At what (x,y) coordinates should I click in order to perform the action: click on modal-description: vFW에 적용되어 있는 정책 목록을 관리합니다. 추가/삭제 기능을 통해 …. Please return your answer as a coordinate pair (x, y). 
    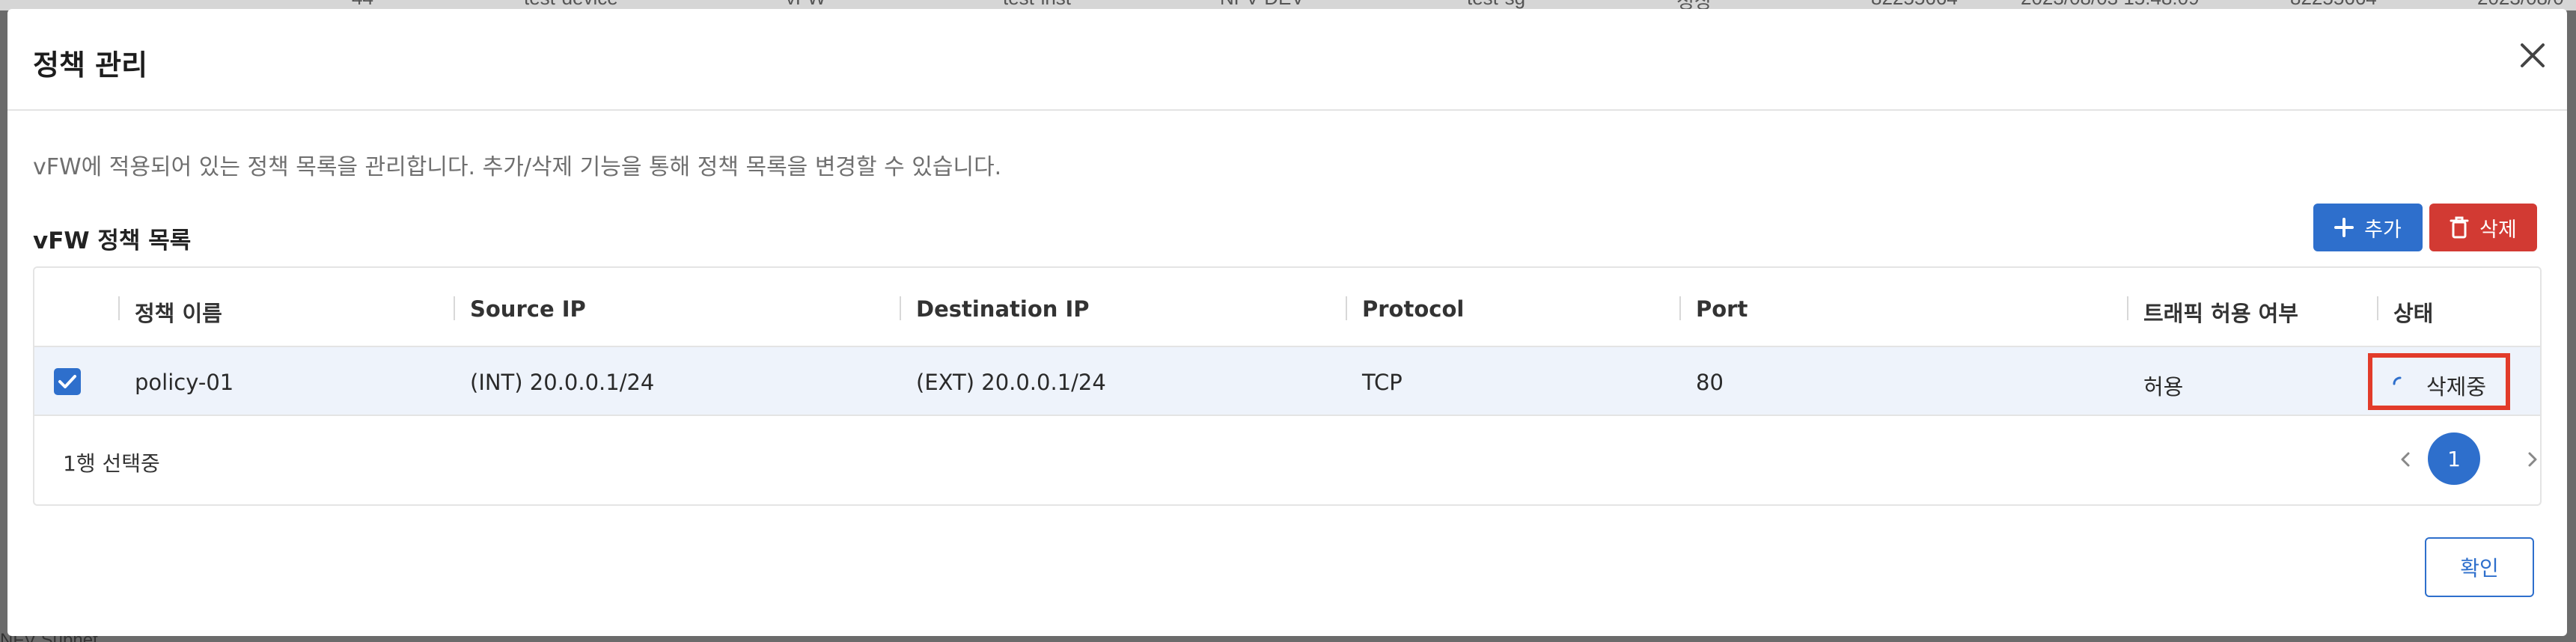
    Looking at the image, I should click on (517, 167).